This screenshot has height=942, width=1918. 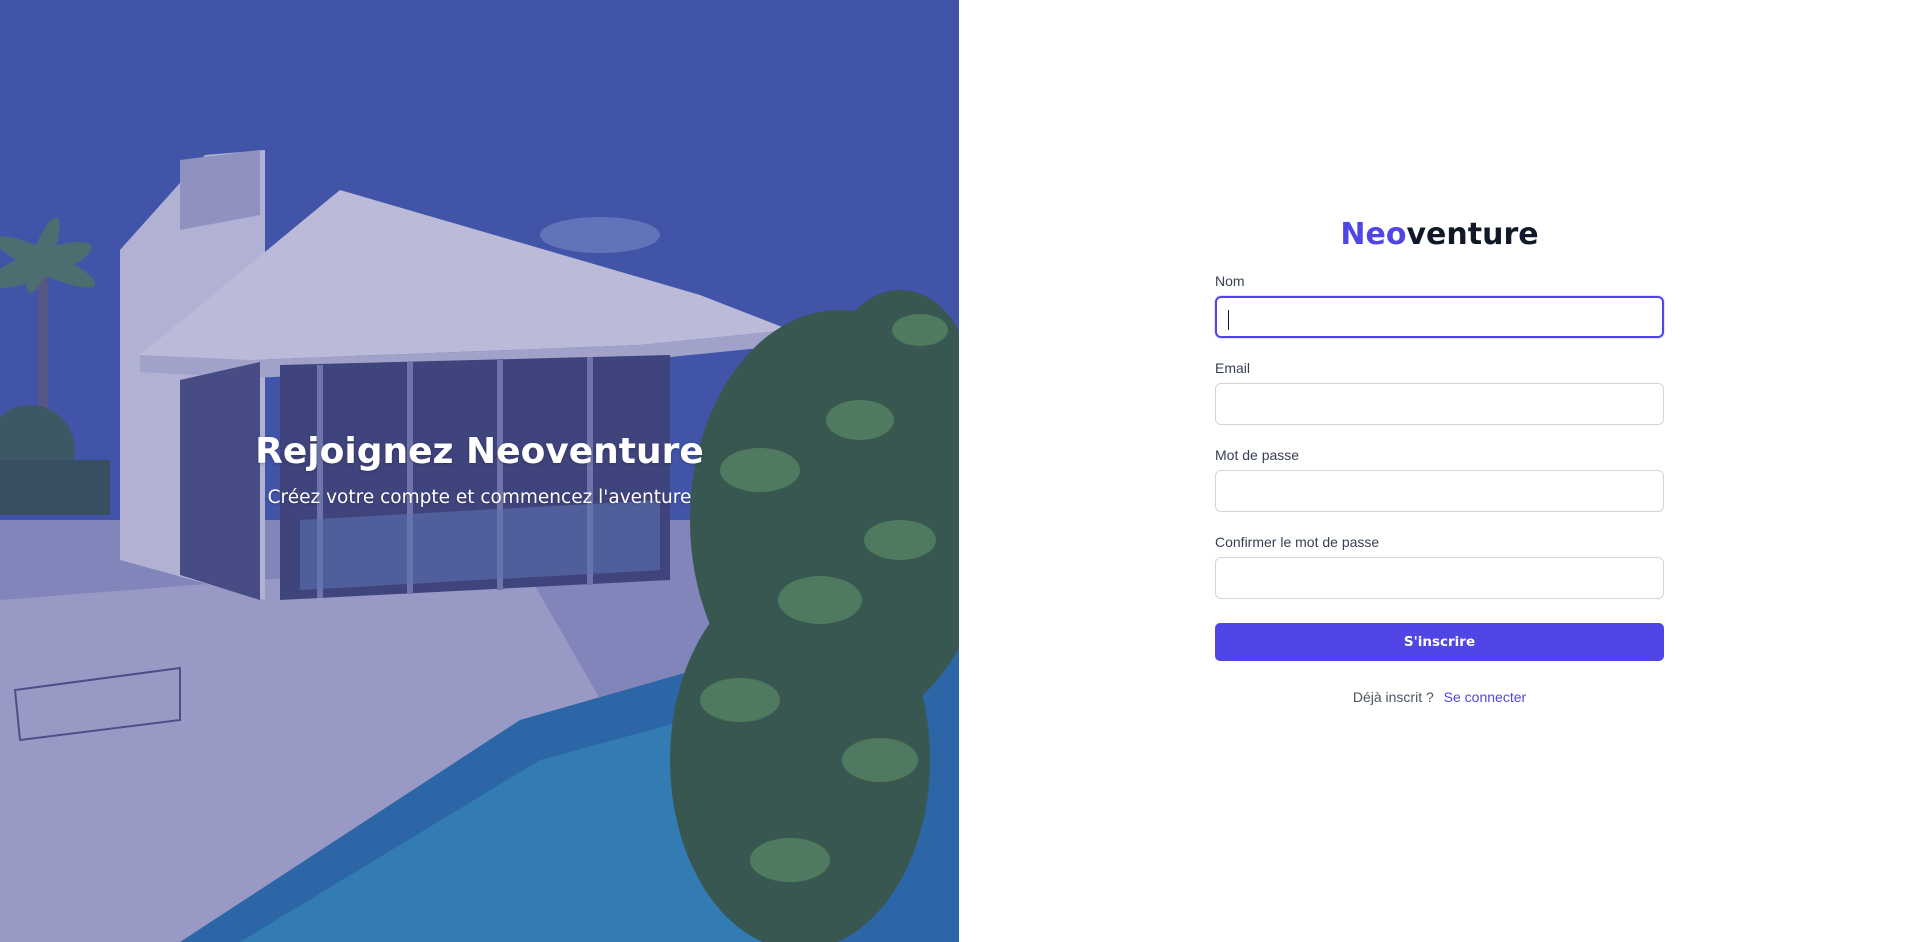 I want to click on signup-button: S'inscrire, so click(x=1439, y=642).